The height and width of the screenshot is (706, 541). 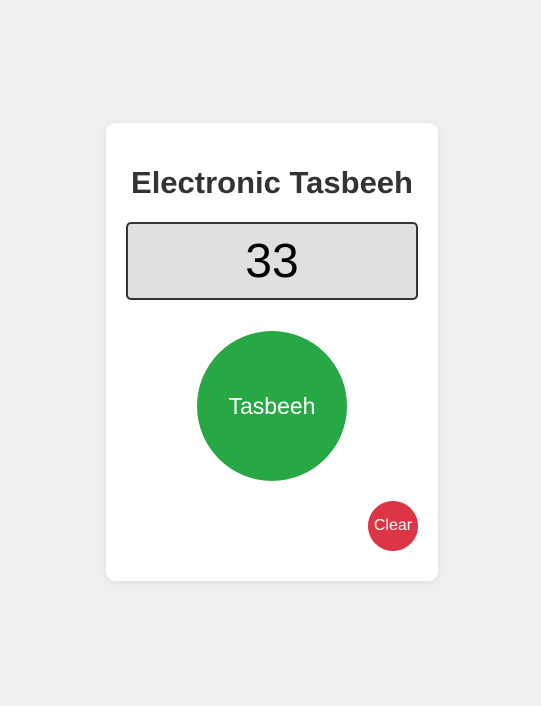 I want to click on counter-value: 33, so click(x=272, y=261).